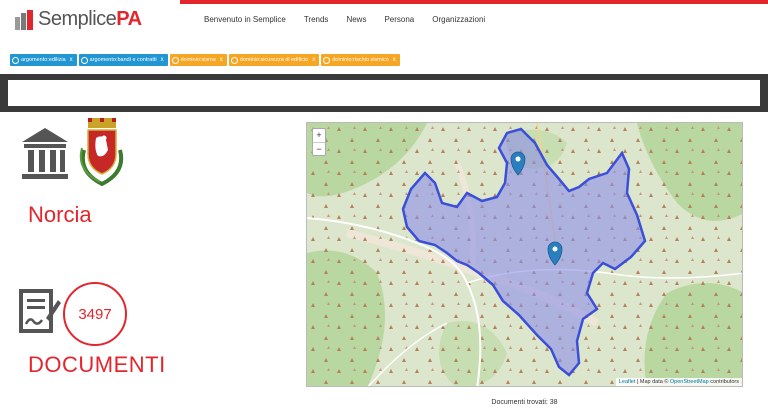 The width and height of the screenshot is (768, 409). What do you see at coordinates (627, 382) in the screenshot?
I see `leaflet-link: Leaflet` at bounding box center [627, 382].